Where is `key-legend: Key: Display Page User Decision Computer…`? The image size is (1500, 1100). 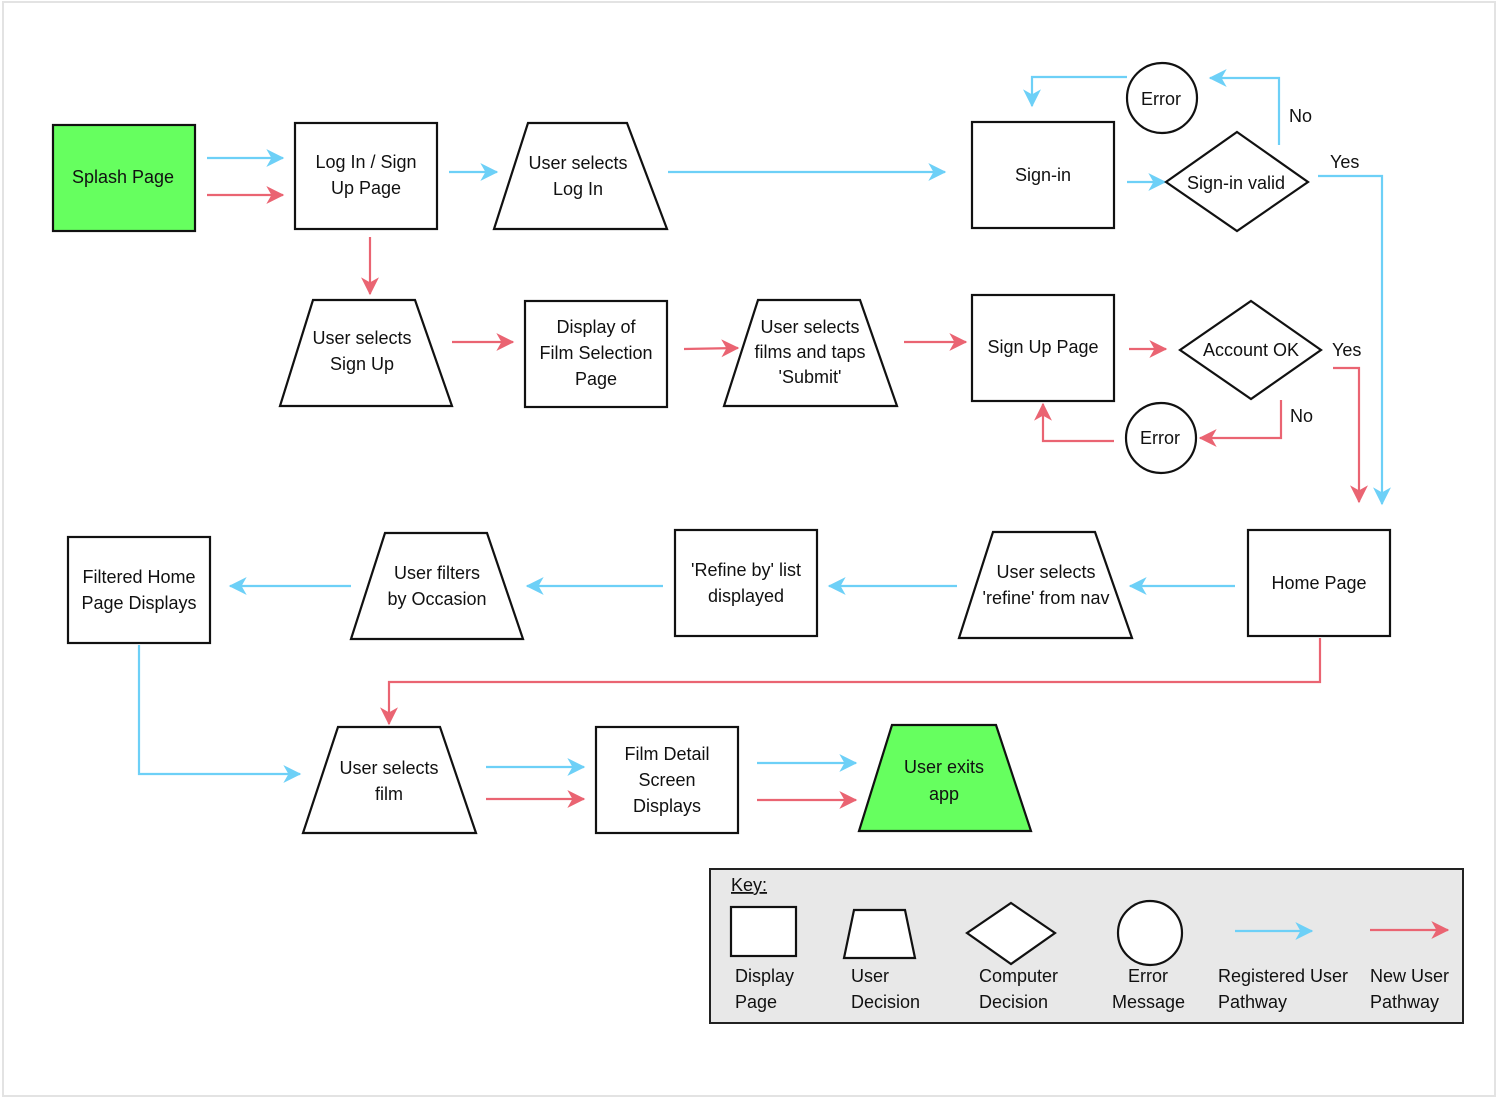 key-legend: Key: Display Page User Decision Computer… is located at coordinates (1086, 946).